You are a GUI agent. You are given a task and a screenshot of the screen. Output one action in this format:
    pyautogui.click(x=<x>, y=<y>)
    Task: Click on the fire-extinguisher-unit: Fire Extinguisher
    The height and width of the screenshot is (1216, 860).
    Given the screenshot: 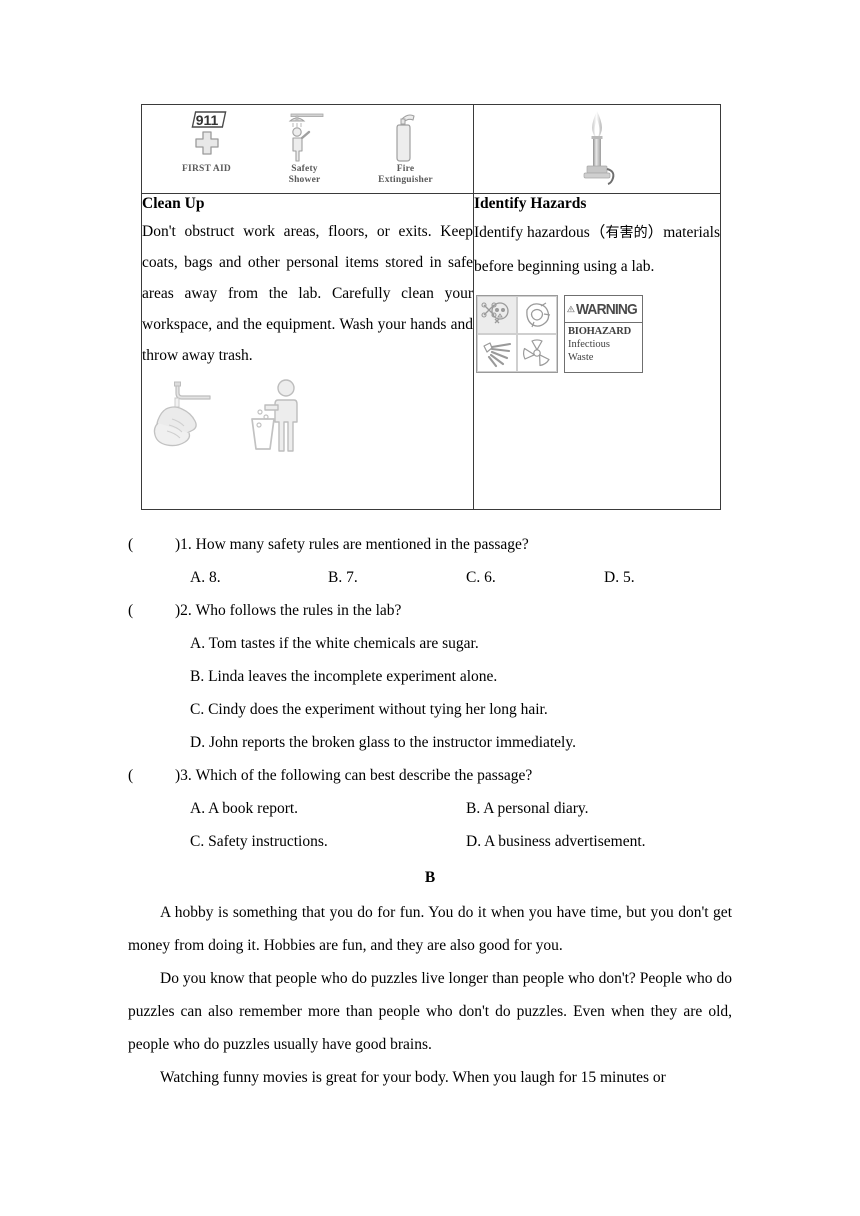 What is the action you would take?
    pyautogui.click(x=406, y=148)
    